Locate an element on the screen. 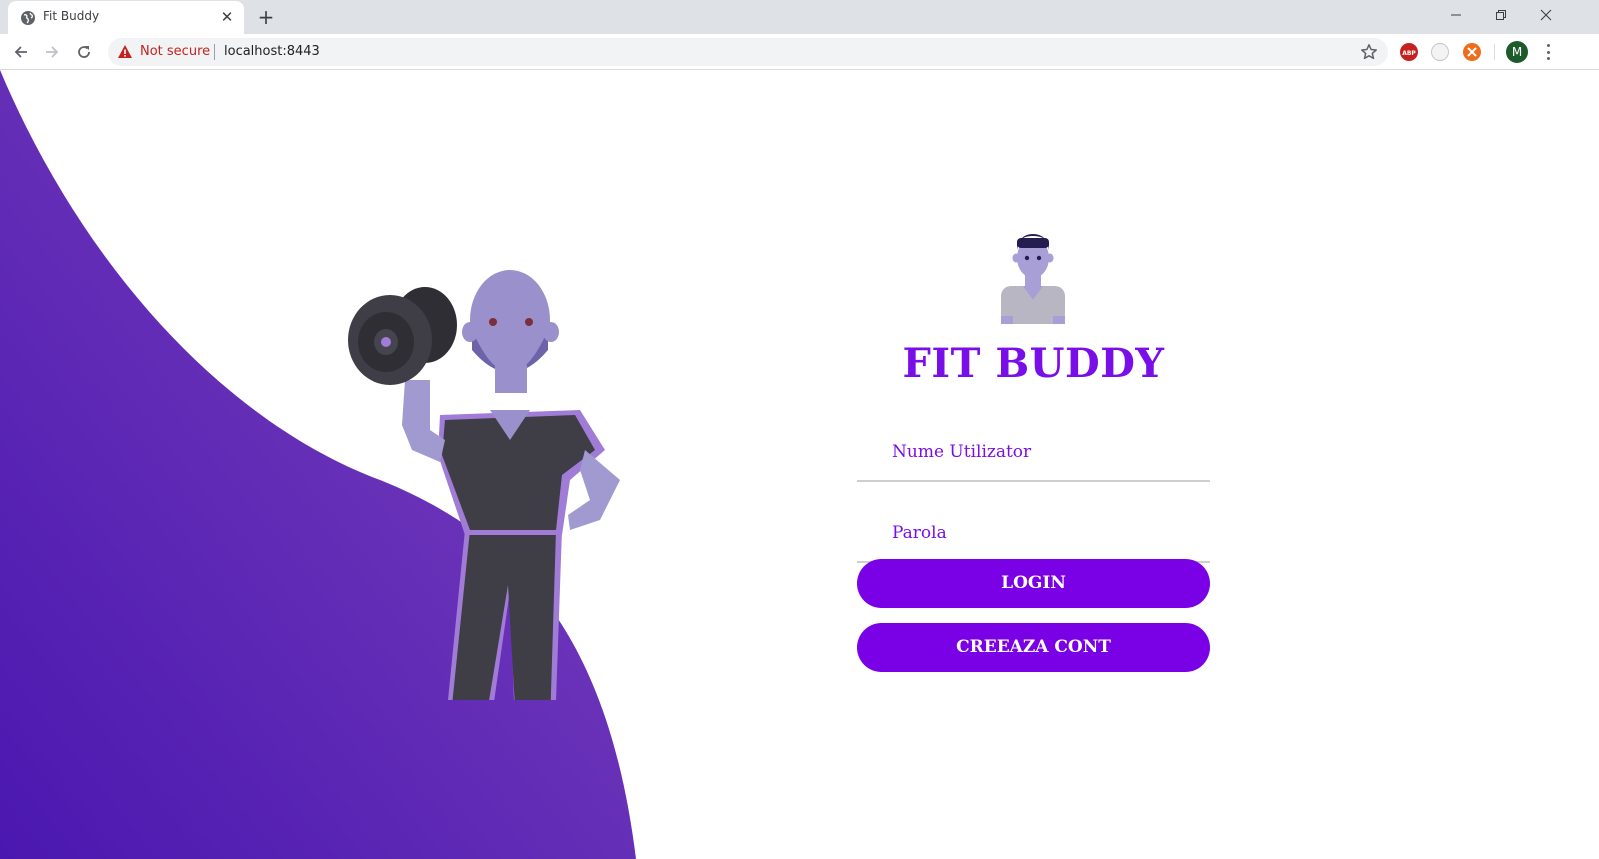 The height and width of the screenshot is (859, 1599). password-field-wrapper is located at coordinates (1033, 534).